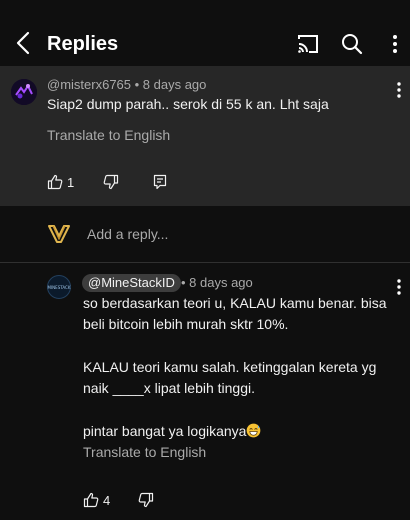  Describe the element at coordinates (24, 43) in the screenshot. I see `back-arrow-icon` at that location.